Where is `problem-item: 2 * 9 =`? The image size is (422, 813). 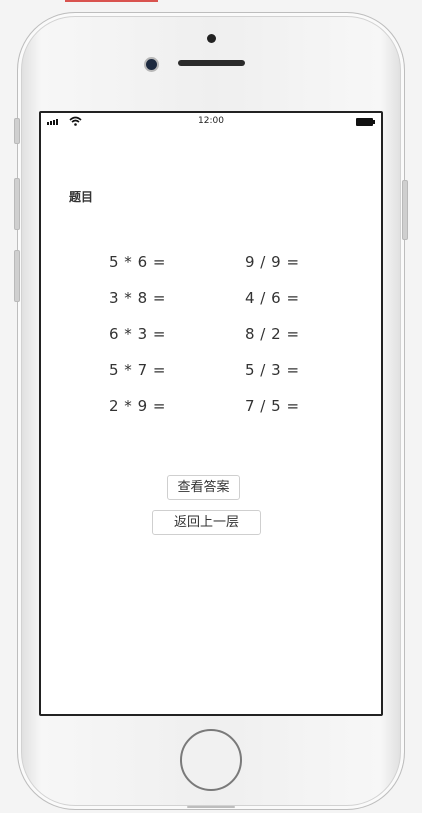 problem-item: 2 * 9 = is located at coordinates (137, 406).